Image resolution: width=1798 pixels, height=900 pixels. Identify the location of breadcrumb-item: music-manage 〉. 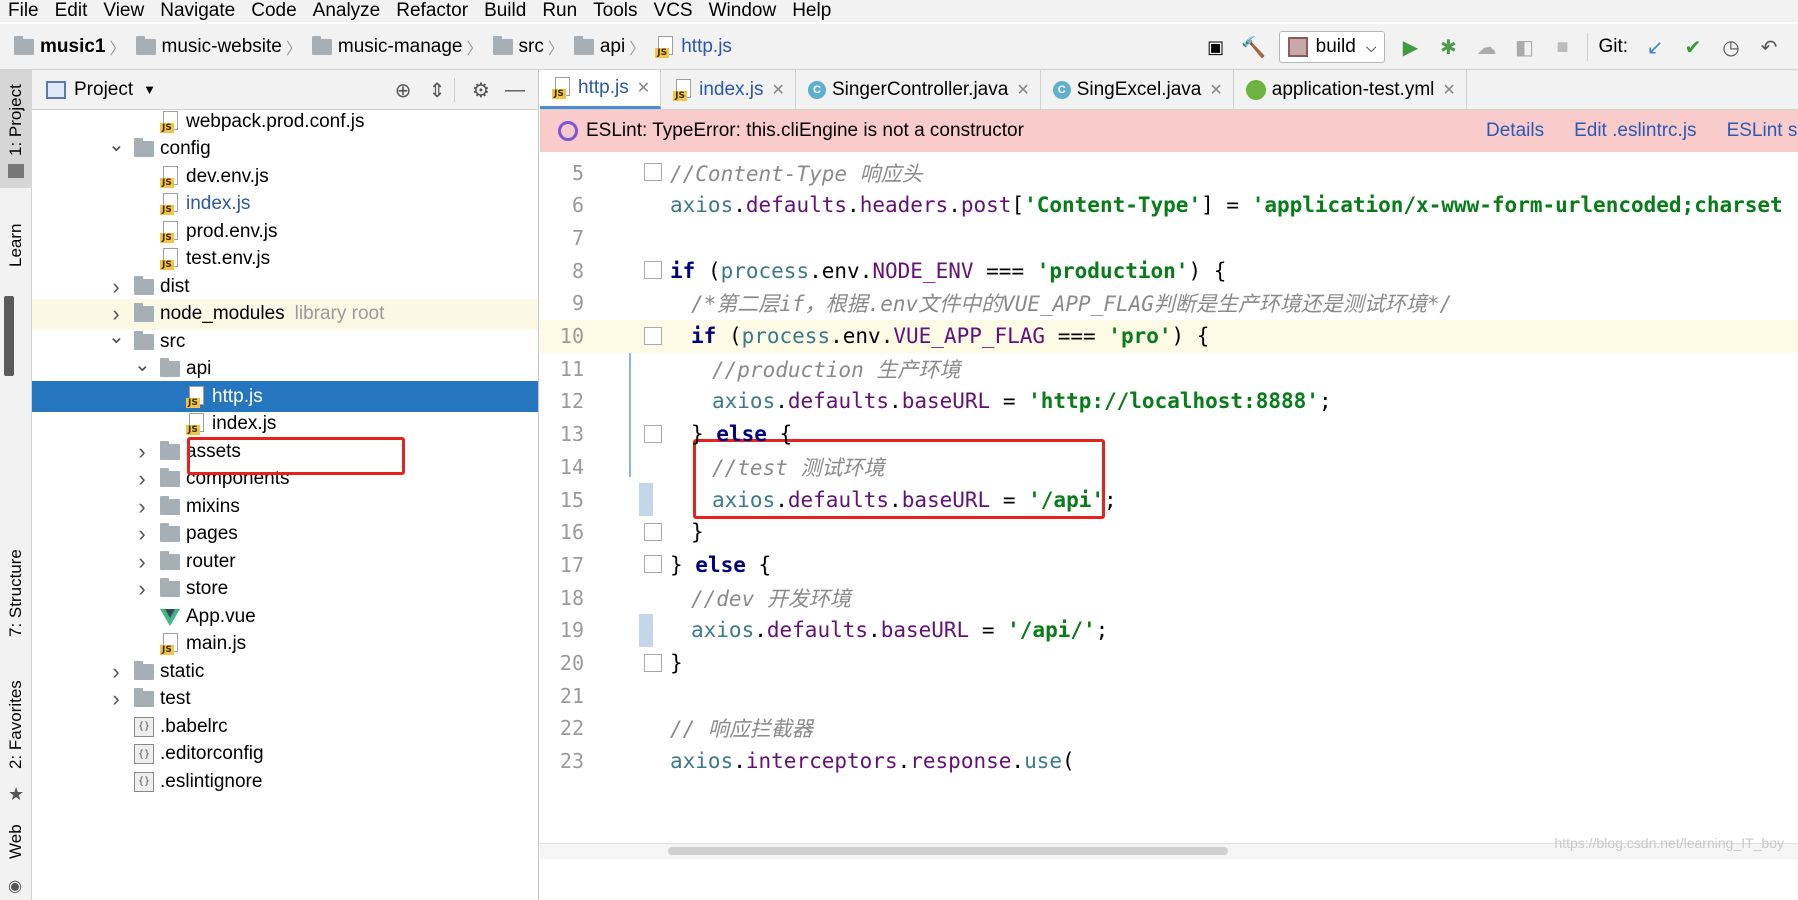
(402, 47).